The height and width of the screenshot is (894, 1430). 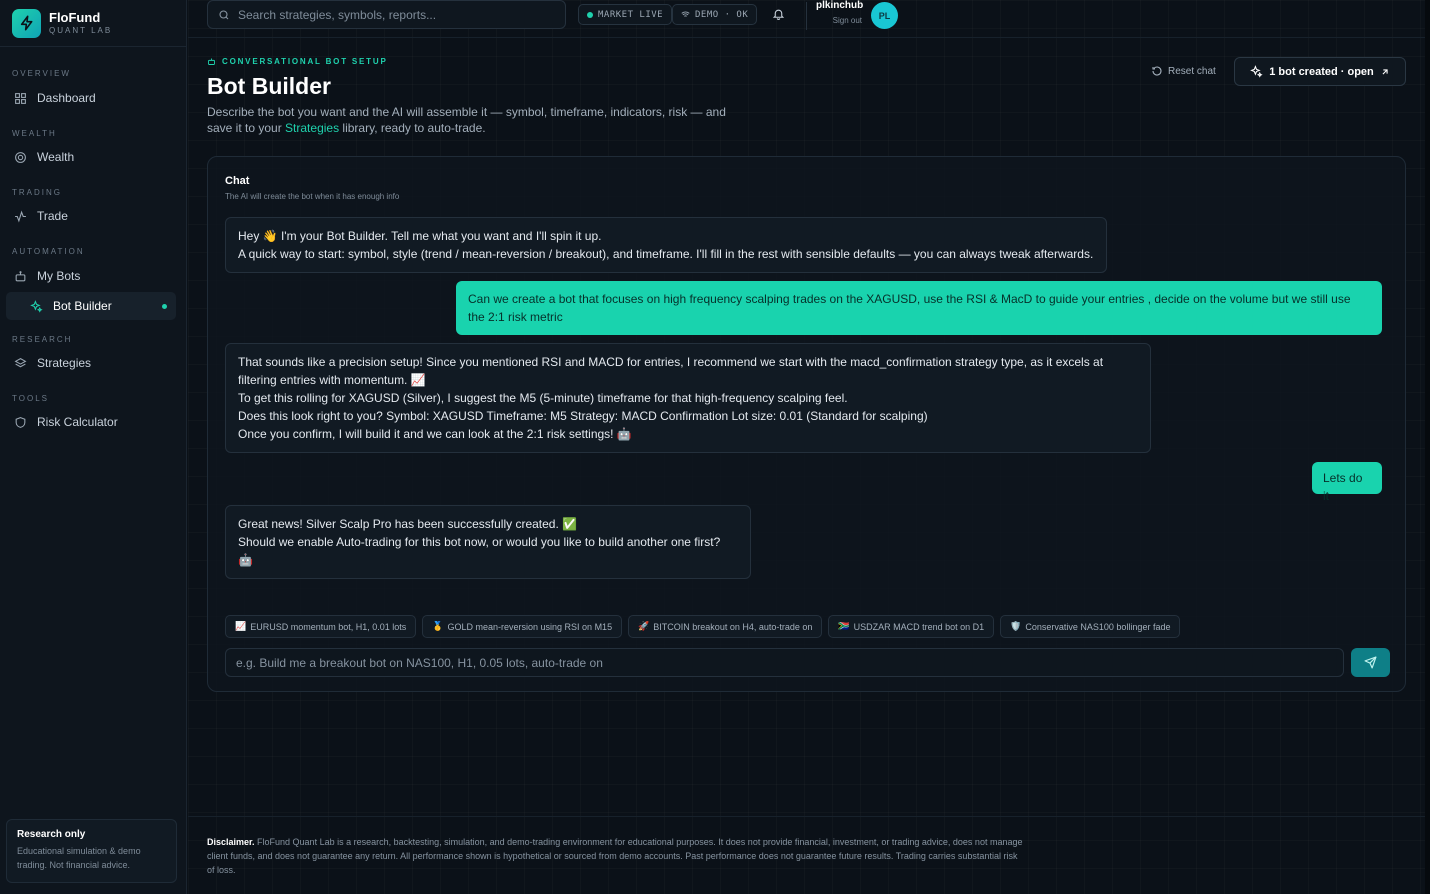 I want to click on lightning-icon, so click(x=26, y=23).